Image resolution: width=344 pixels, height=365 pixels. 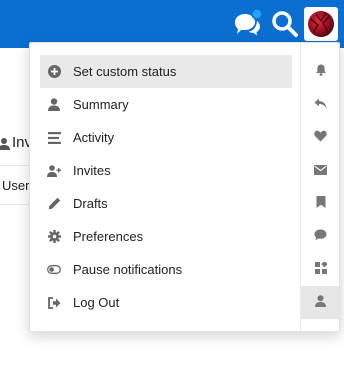 I want to click on menu-item-summary: Summary, so click(x=166, y=104).